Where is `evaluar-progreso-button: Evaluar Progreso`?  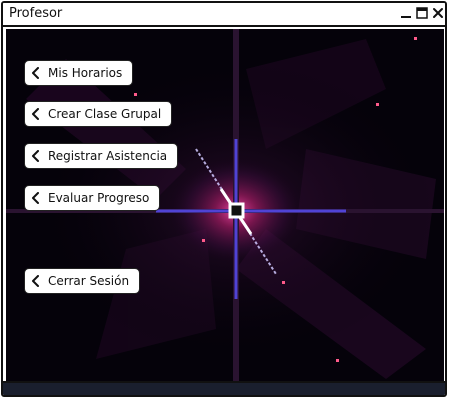 evaluar-progreso-button: Evaluar Progreso is located at coordinates (92, 198).